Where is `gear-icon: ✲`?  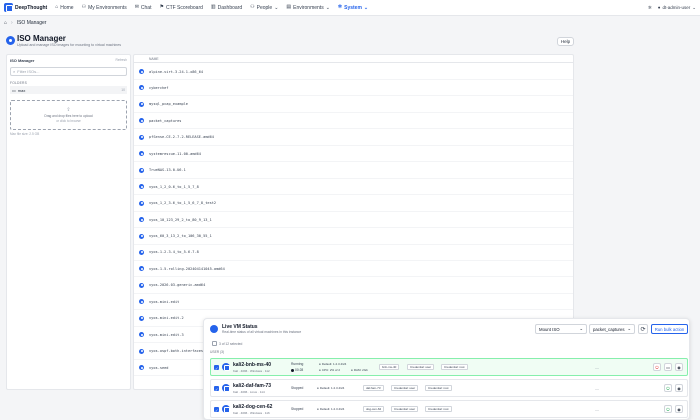
gear-icon: ✲ is located at coordinates (340, 7).